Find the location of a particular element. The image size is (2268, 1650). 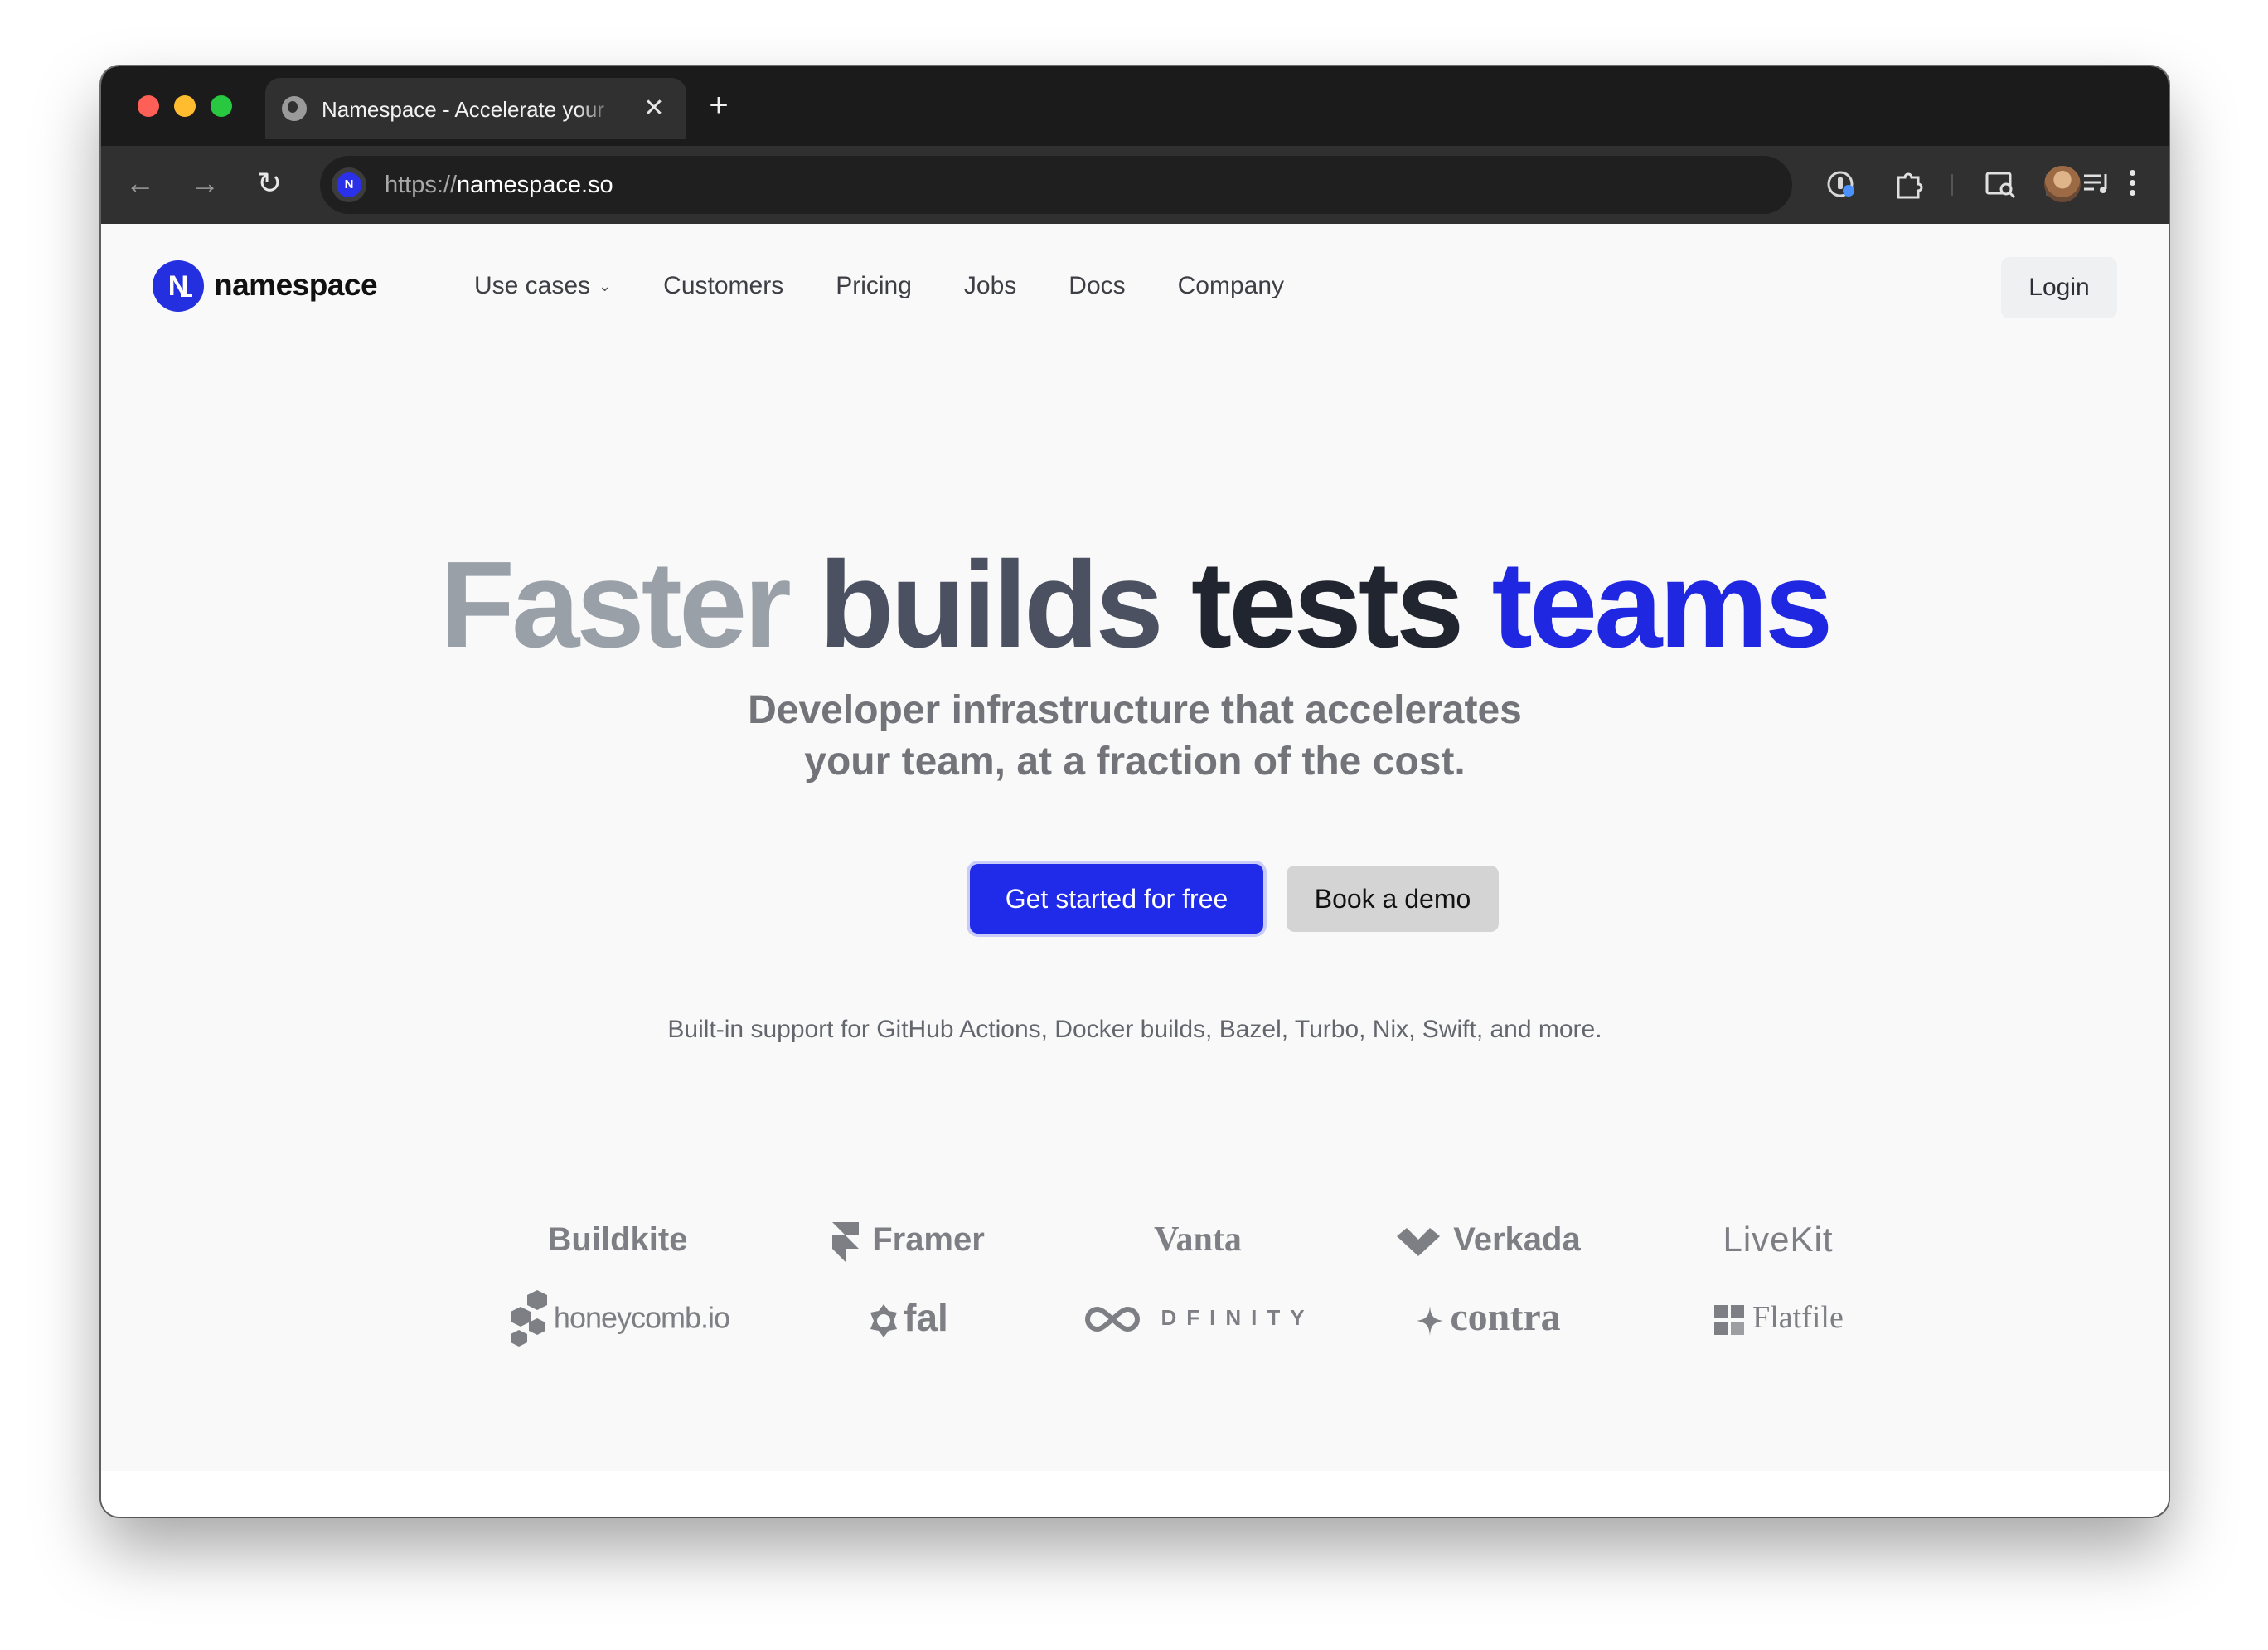

headline-word-teams: teams is located at coordinates (1662, 604).